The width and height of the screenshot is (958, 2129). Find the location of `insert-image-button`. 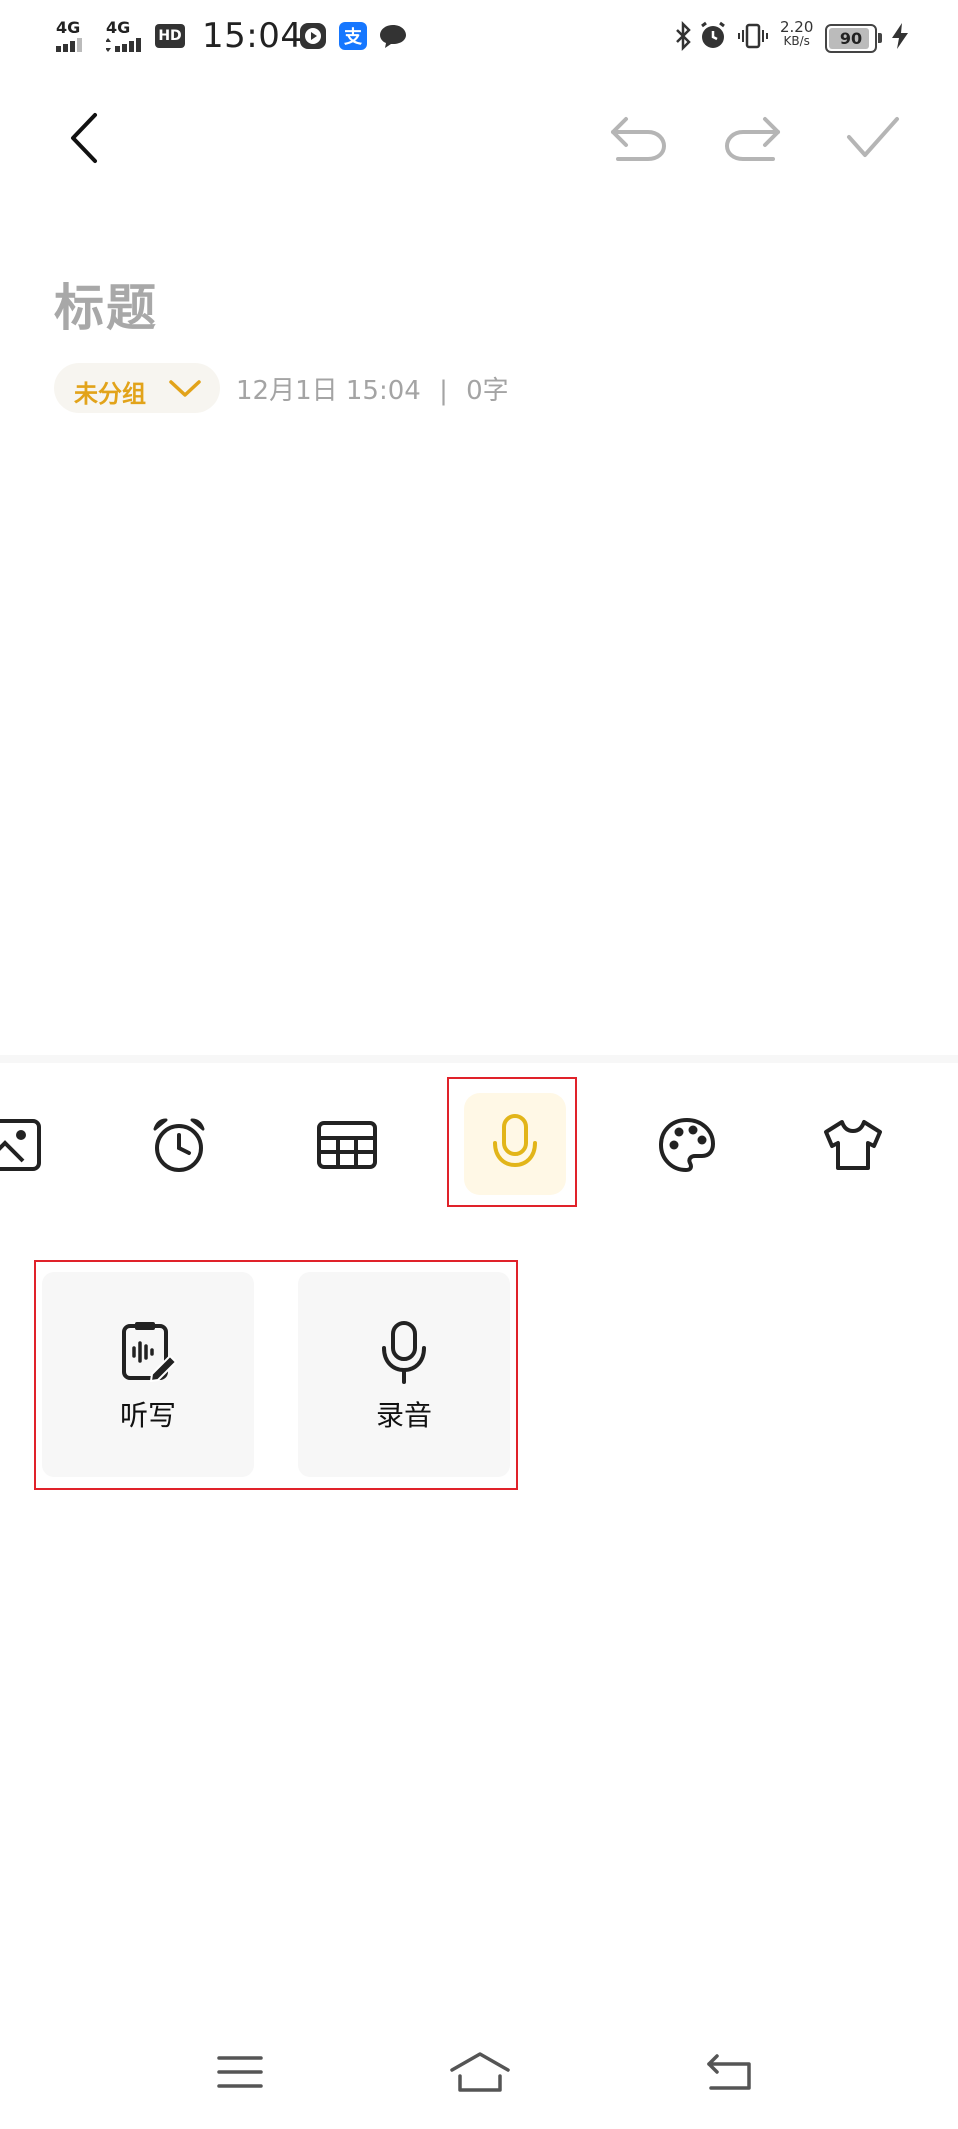

insert-image-button is located at coordinates (34, 1145).